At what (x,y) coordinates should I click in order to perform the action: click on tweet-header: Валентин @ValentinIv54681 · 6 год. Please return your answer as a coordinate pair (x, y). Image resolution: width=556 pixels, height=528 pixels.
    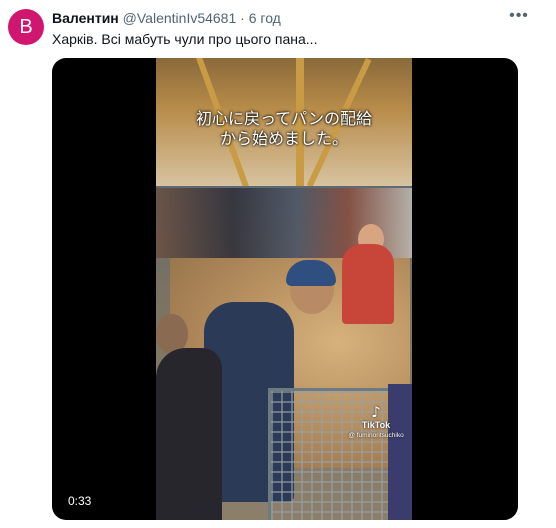
    Looking at the image, I should click on (166, 18).